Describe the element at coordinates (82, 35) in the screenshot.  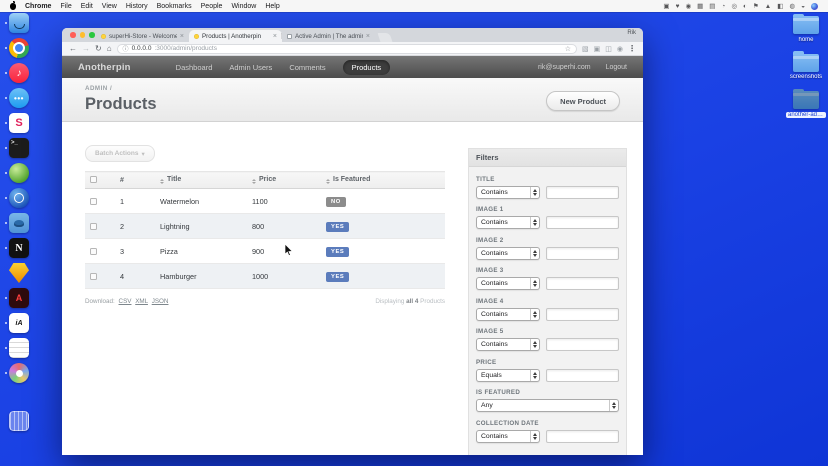
I see `minimize-window-button` at that location.